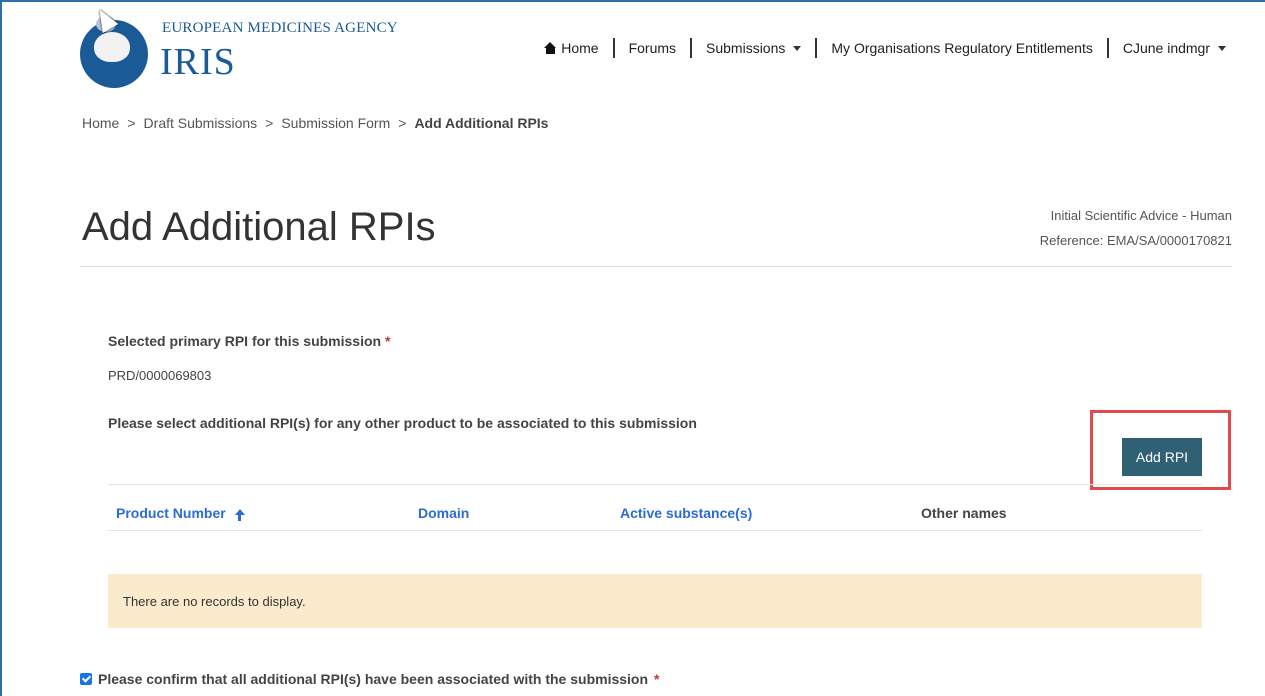  I want to click on product-name: IRIS, so click(198, 62).